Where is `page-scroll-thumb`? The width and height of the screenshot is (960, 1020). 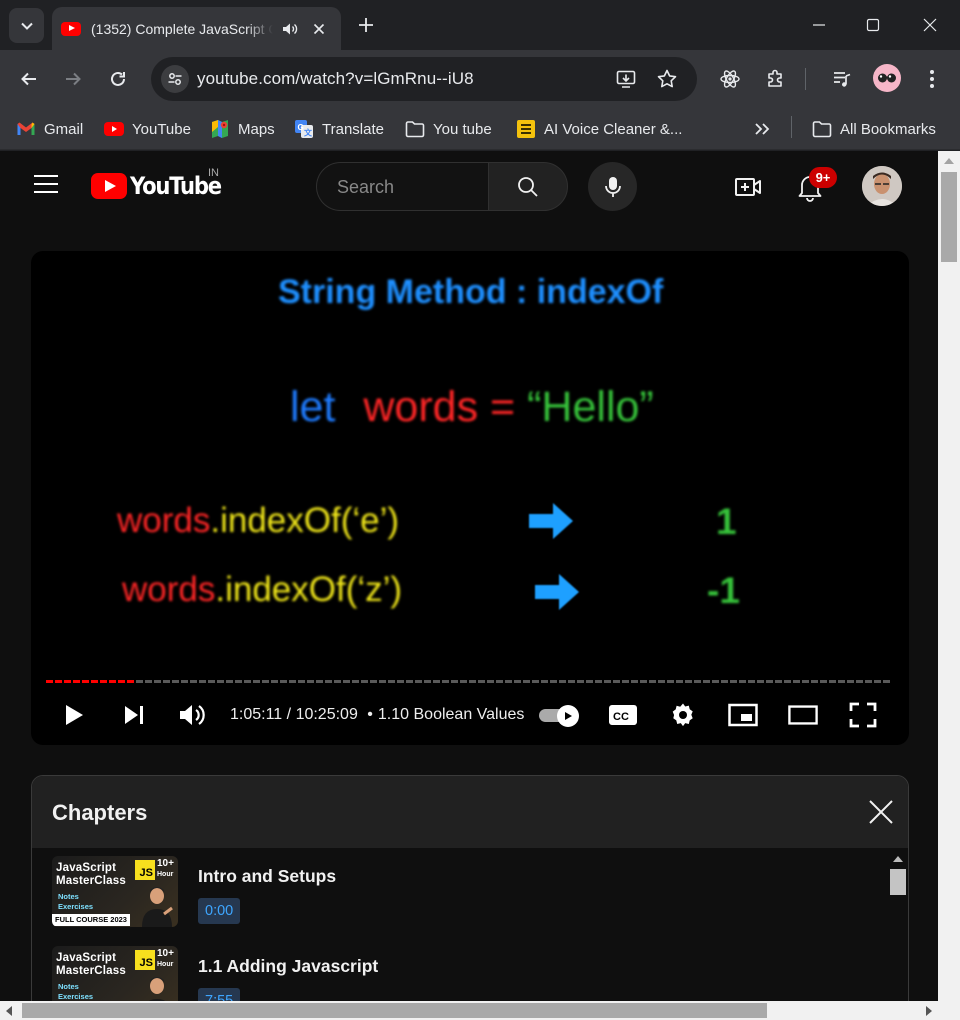
page-scroll-thumb is located at coordinates (949, 217).